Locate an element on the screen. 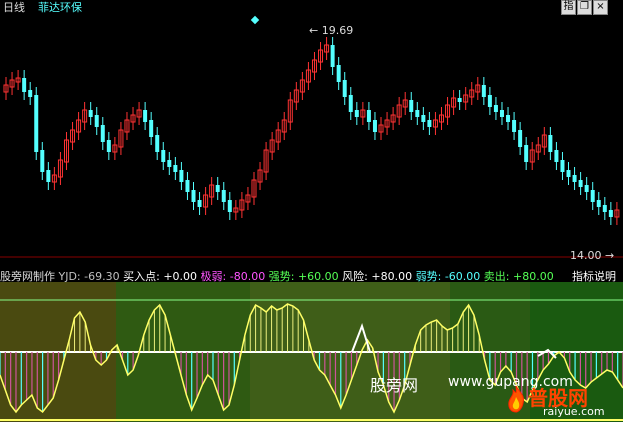  watermark-logo-url: raiyue.com is located at coordinates (574, 411).